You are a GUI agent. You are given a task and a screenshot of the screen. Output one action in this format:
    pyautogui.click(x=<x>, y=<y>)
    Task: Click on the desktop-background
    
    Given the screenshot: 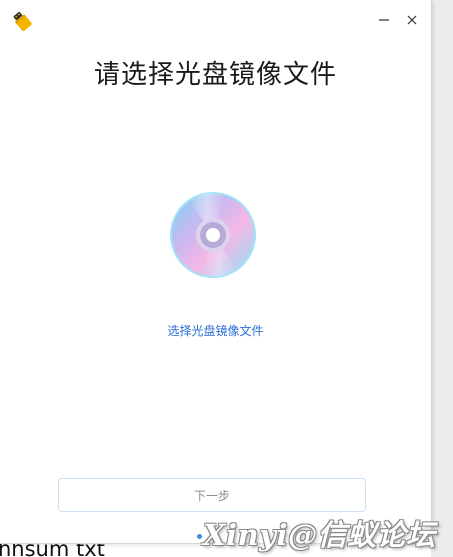 What is the action you would take?
    pyautogui.click(x=442, y=278)
    